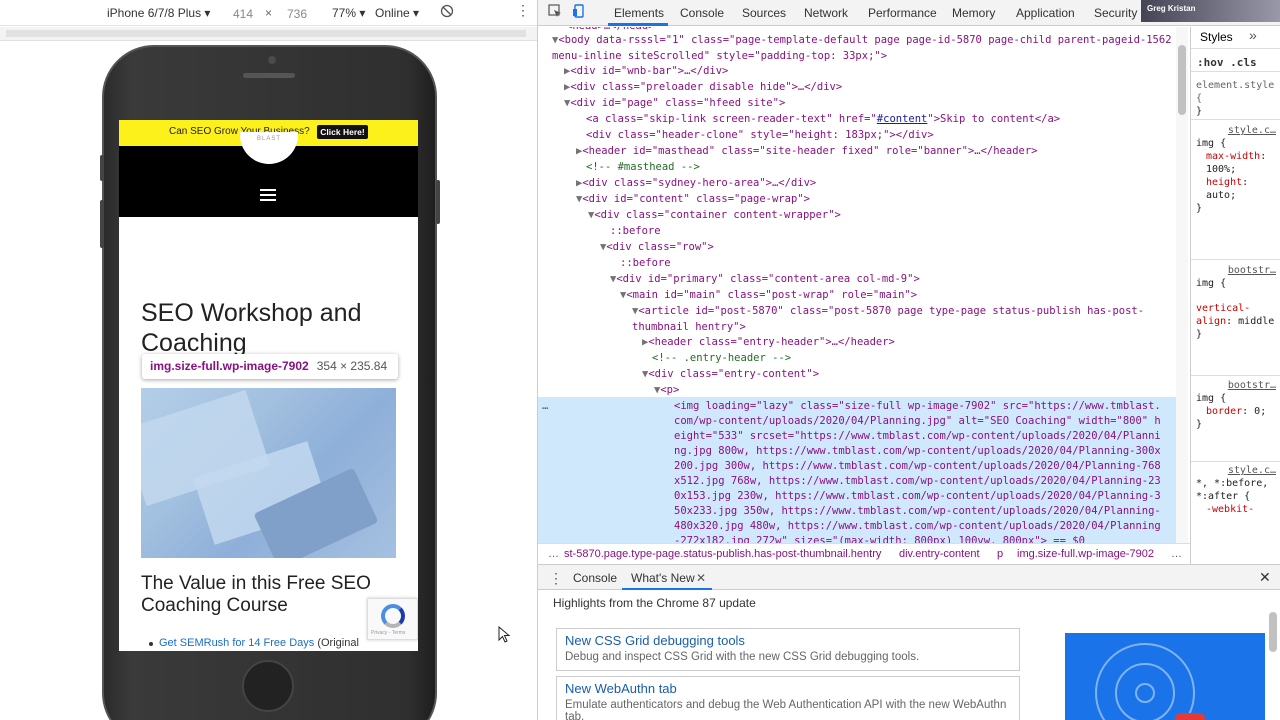 This screenshot has width=1280, height=720. I want to click on href-link: #content, so click(902, 119).